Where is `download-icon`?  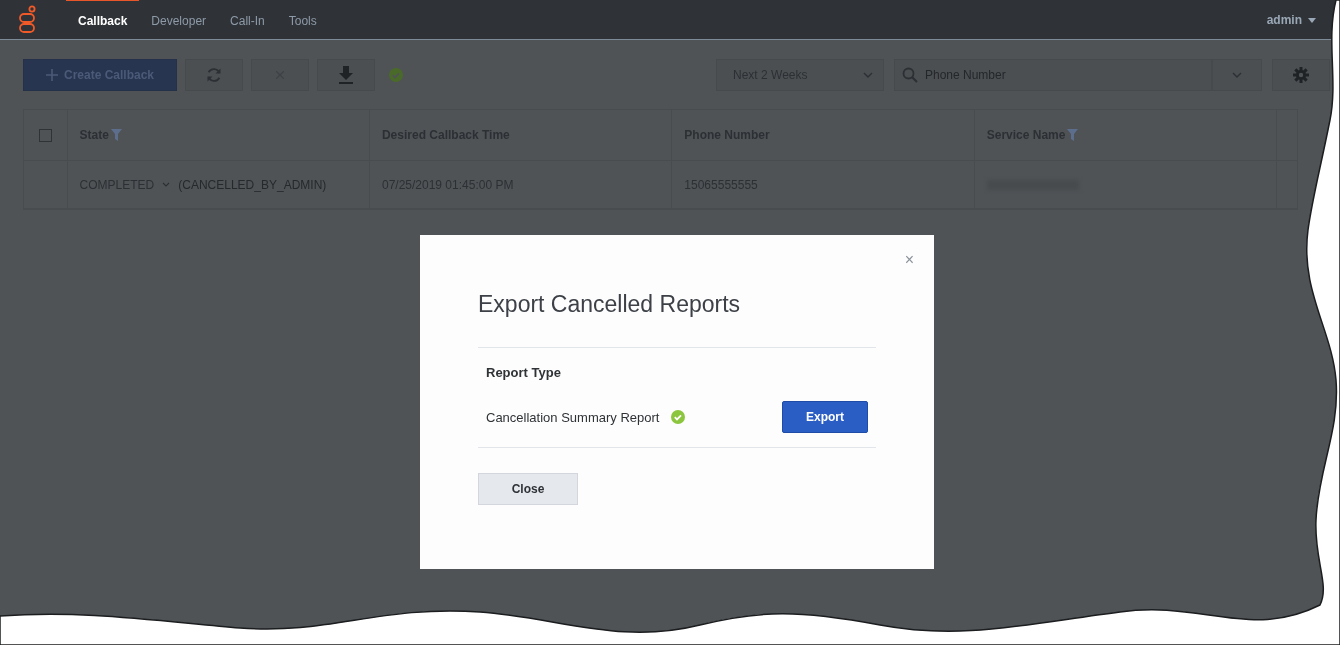 download-icon is located at coordinates (346, 75).